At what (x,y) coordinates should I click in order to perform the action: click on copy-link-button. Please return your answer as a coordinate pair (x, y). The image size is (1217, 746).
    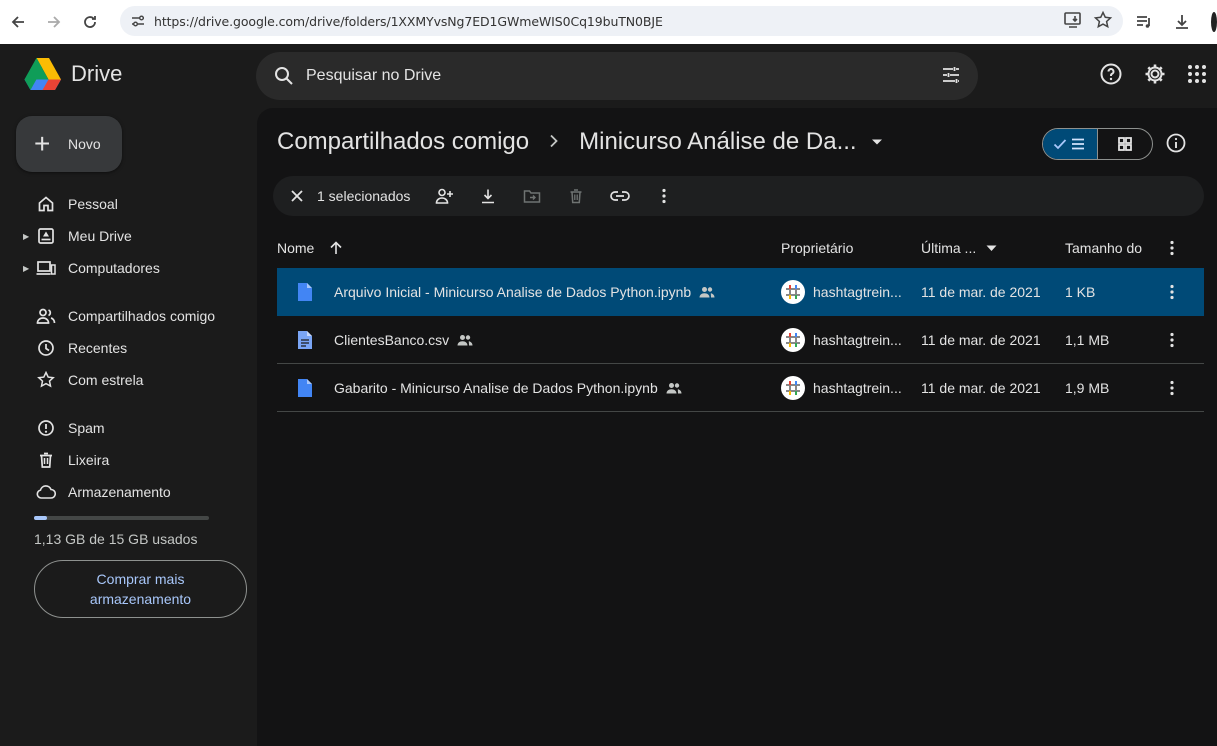
    Looking at the image, I should click on (620, 196).